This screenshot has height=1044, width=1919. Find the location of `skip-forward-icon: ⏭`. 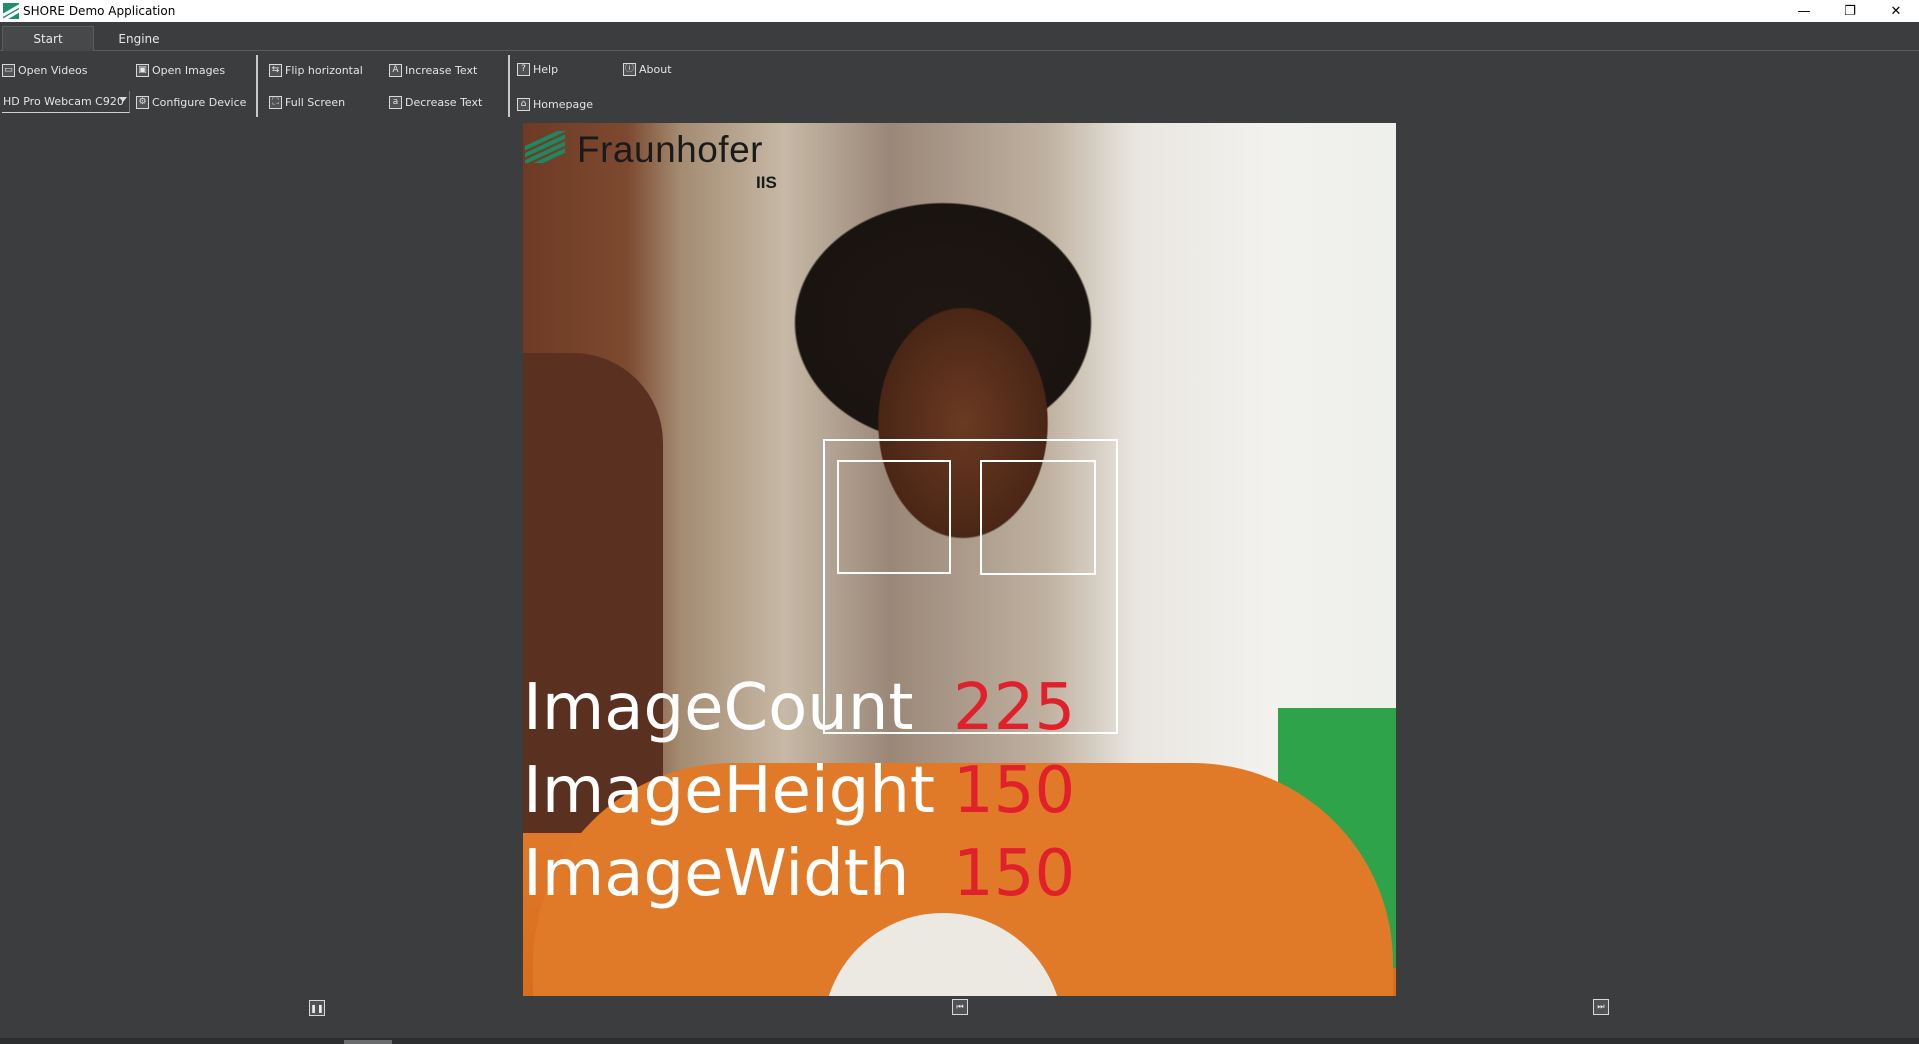

skip-forward-icon: ⏭ is located at coordinates (1601, 1007).